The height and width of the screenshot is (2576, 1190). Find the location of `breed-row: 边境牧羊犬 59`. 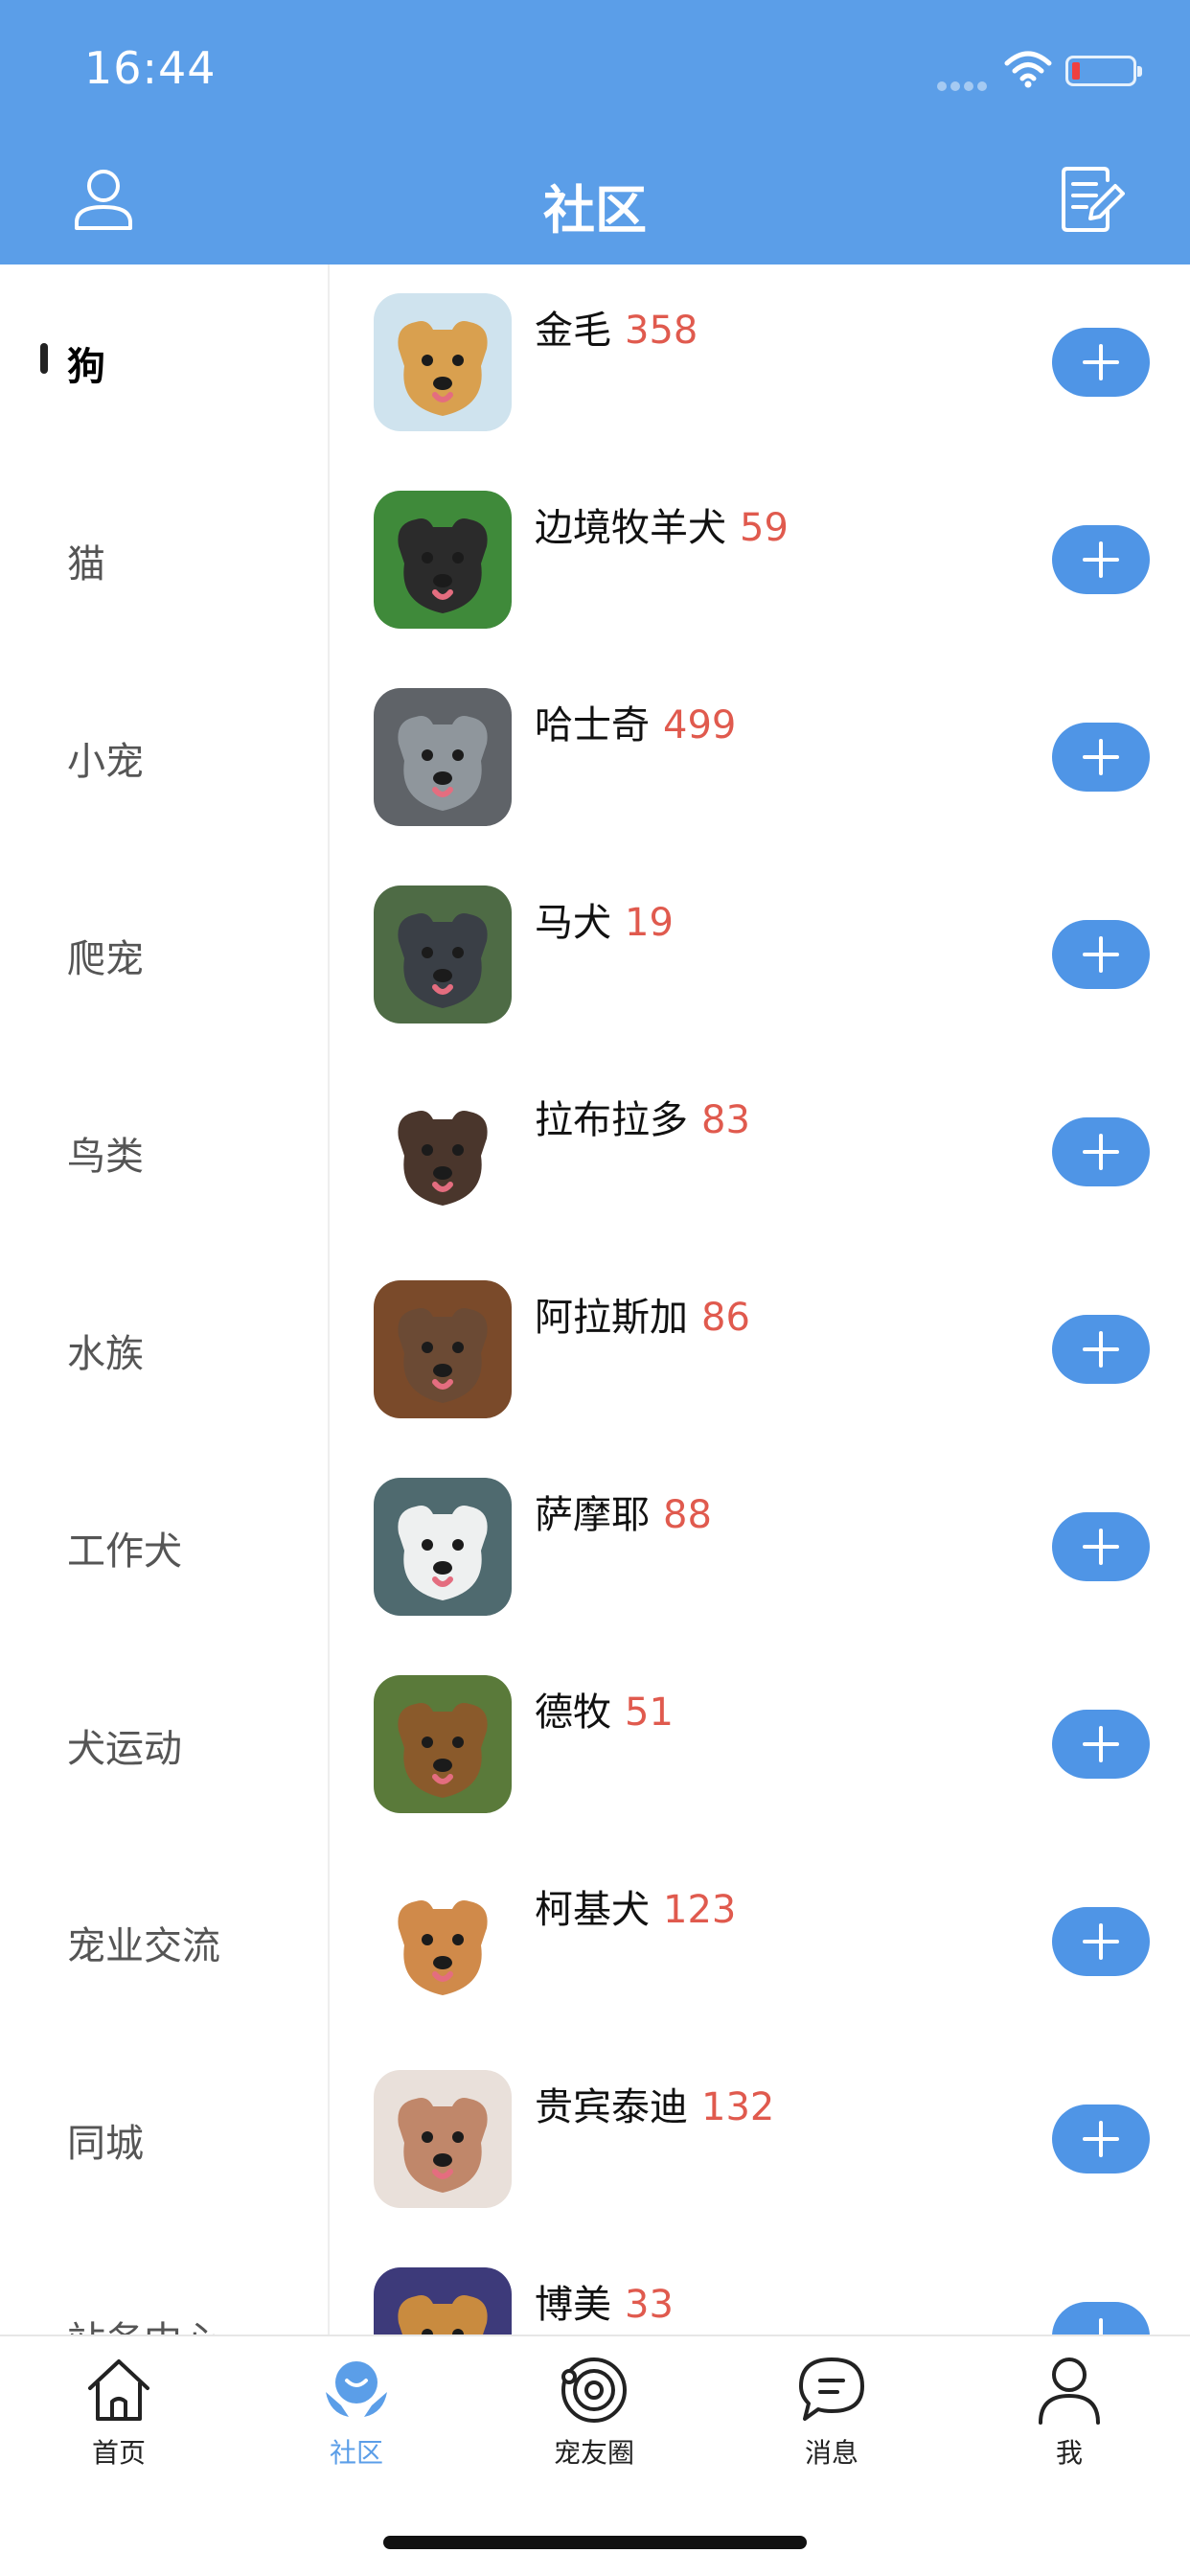

breed-row: 边境牧羊犬 59 is located at coordinates (761, 560).